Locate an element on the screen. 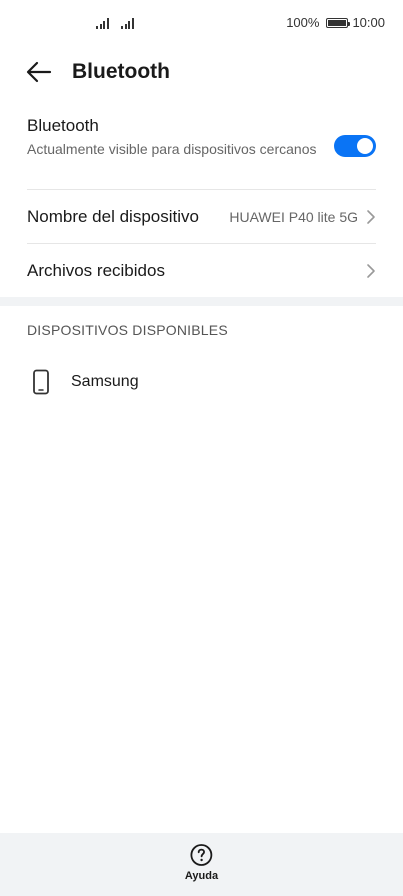  device-name-value: HUAWEI P40 lite 5G is located at coordinates (293, 216).